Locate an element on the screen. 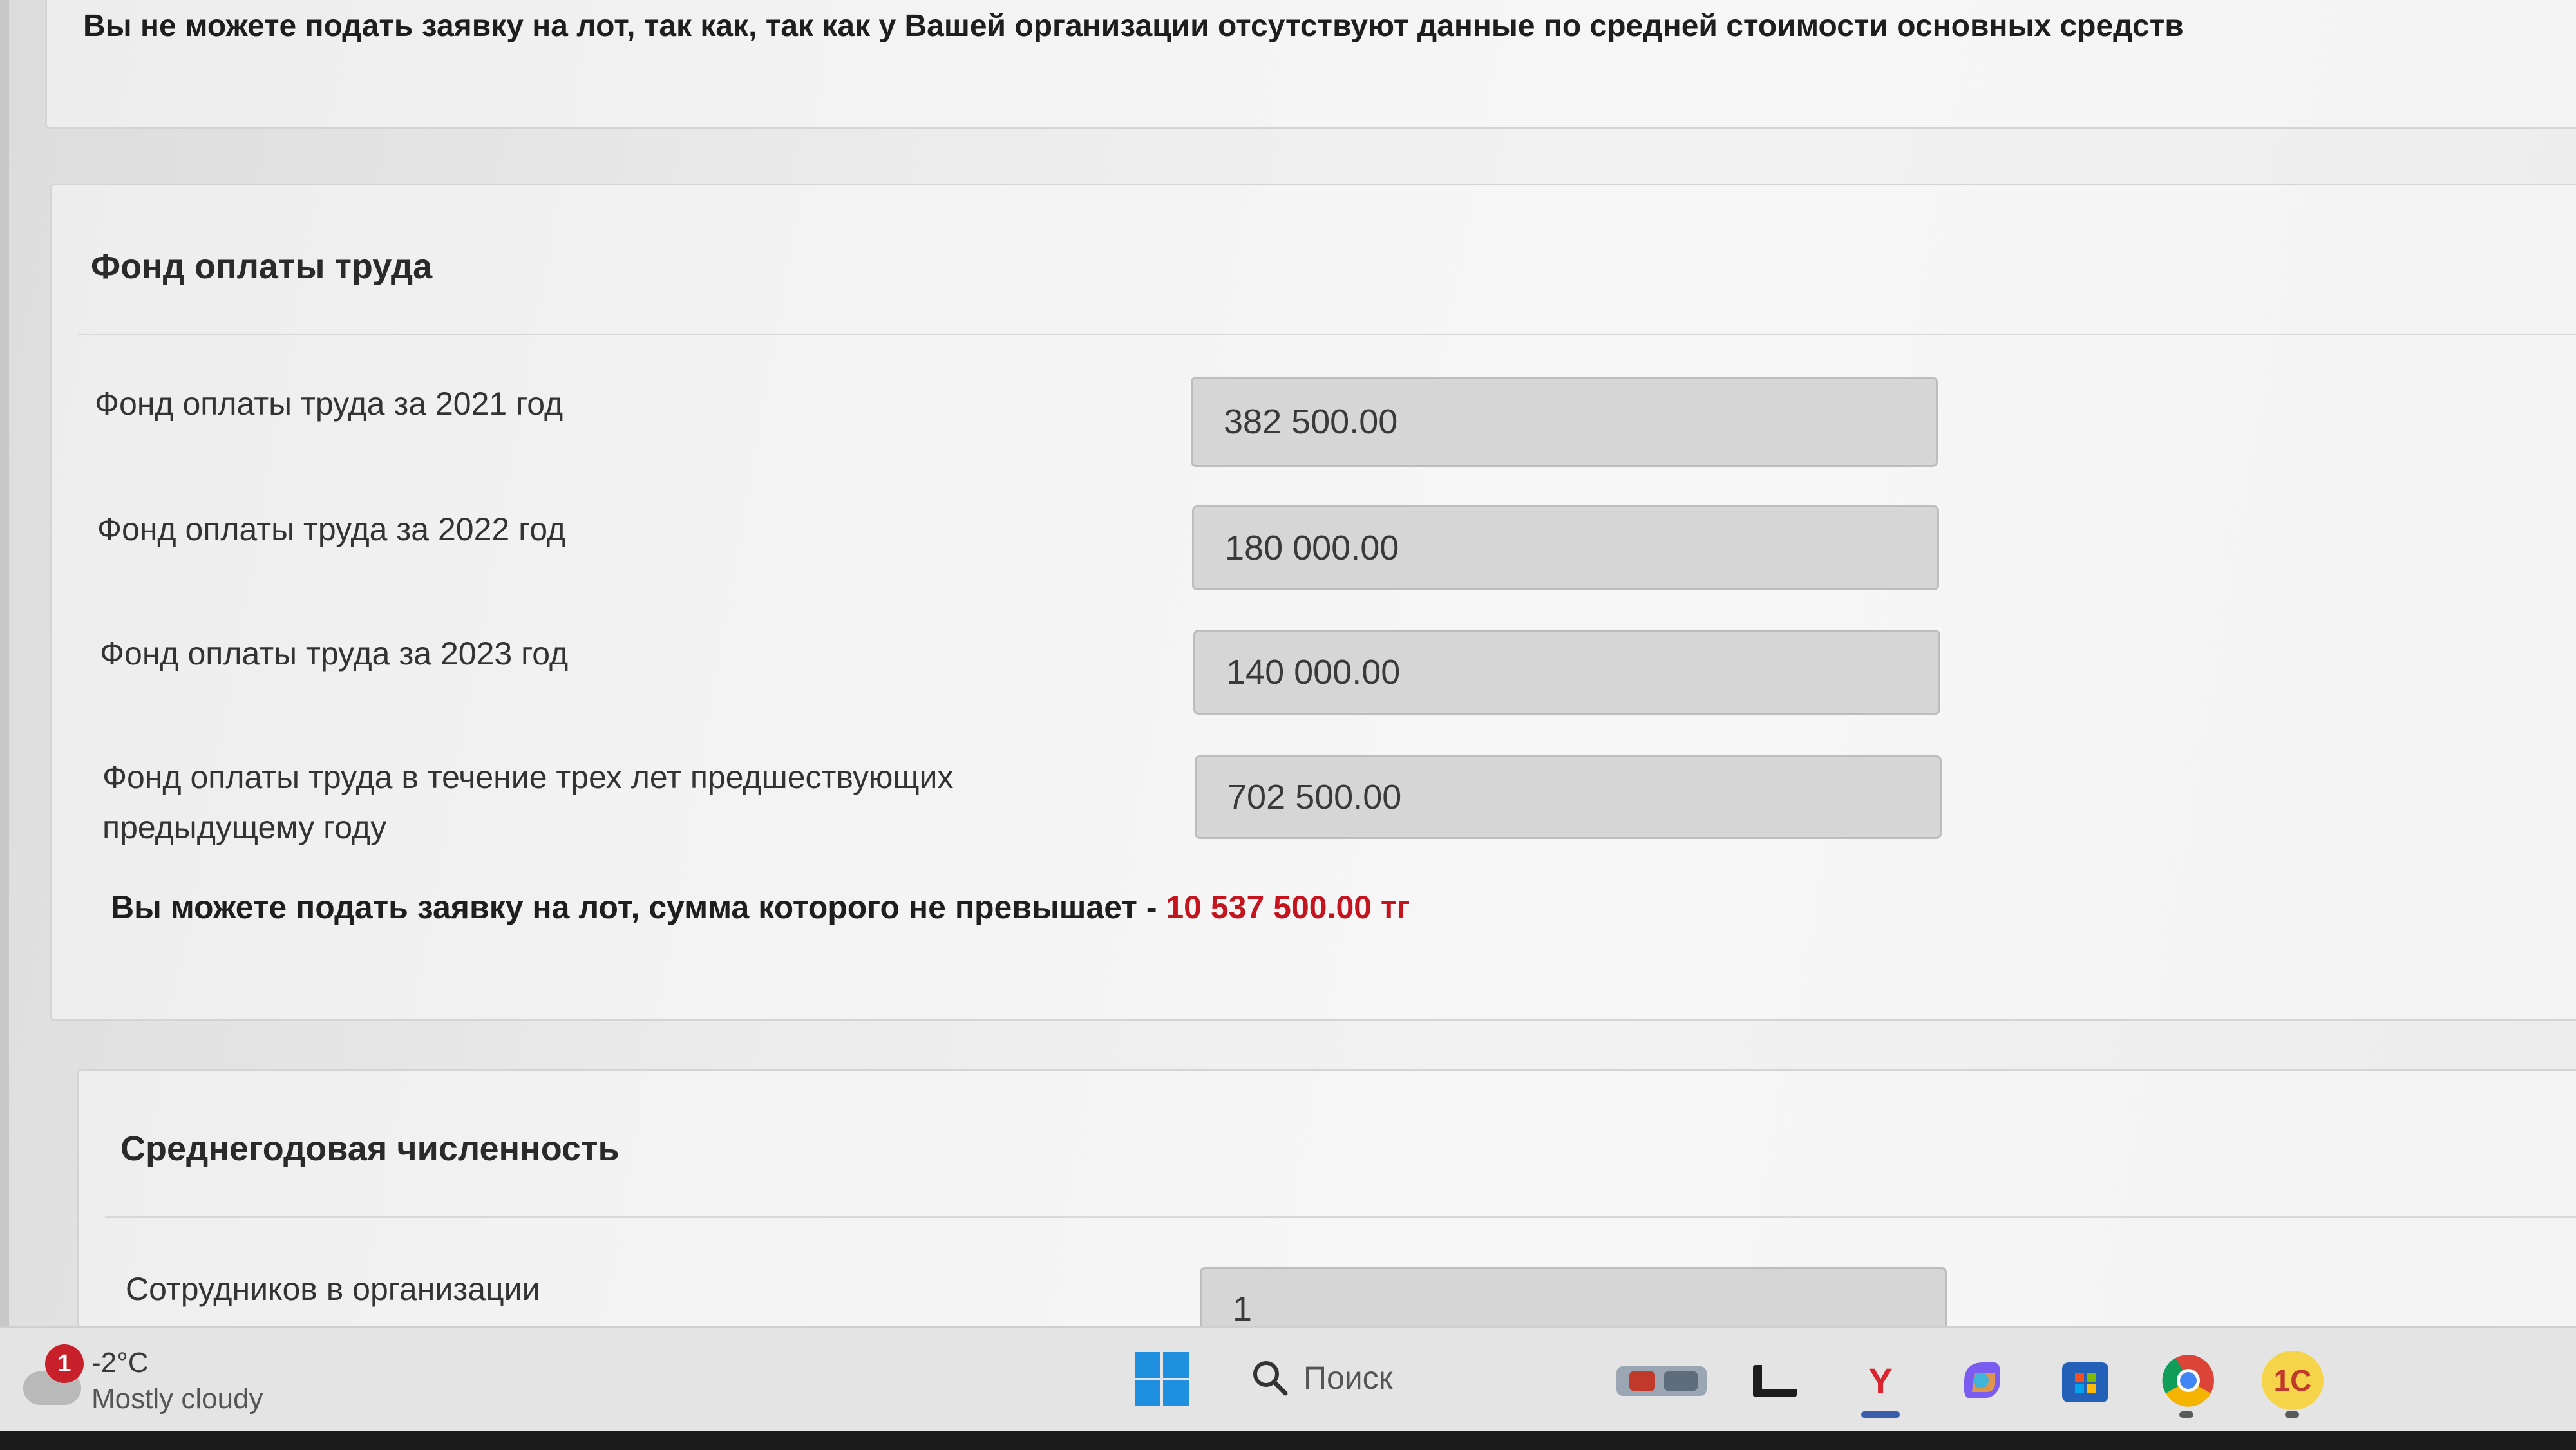 Image resolution: width=2576 pixels, height=1450 pixels. taskbar-search: Поиск is located at coordinates (1416, 1379).